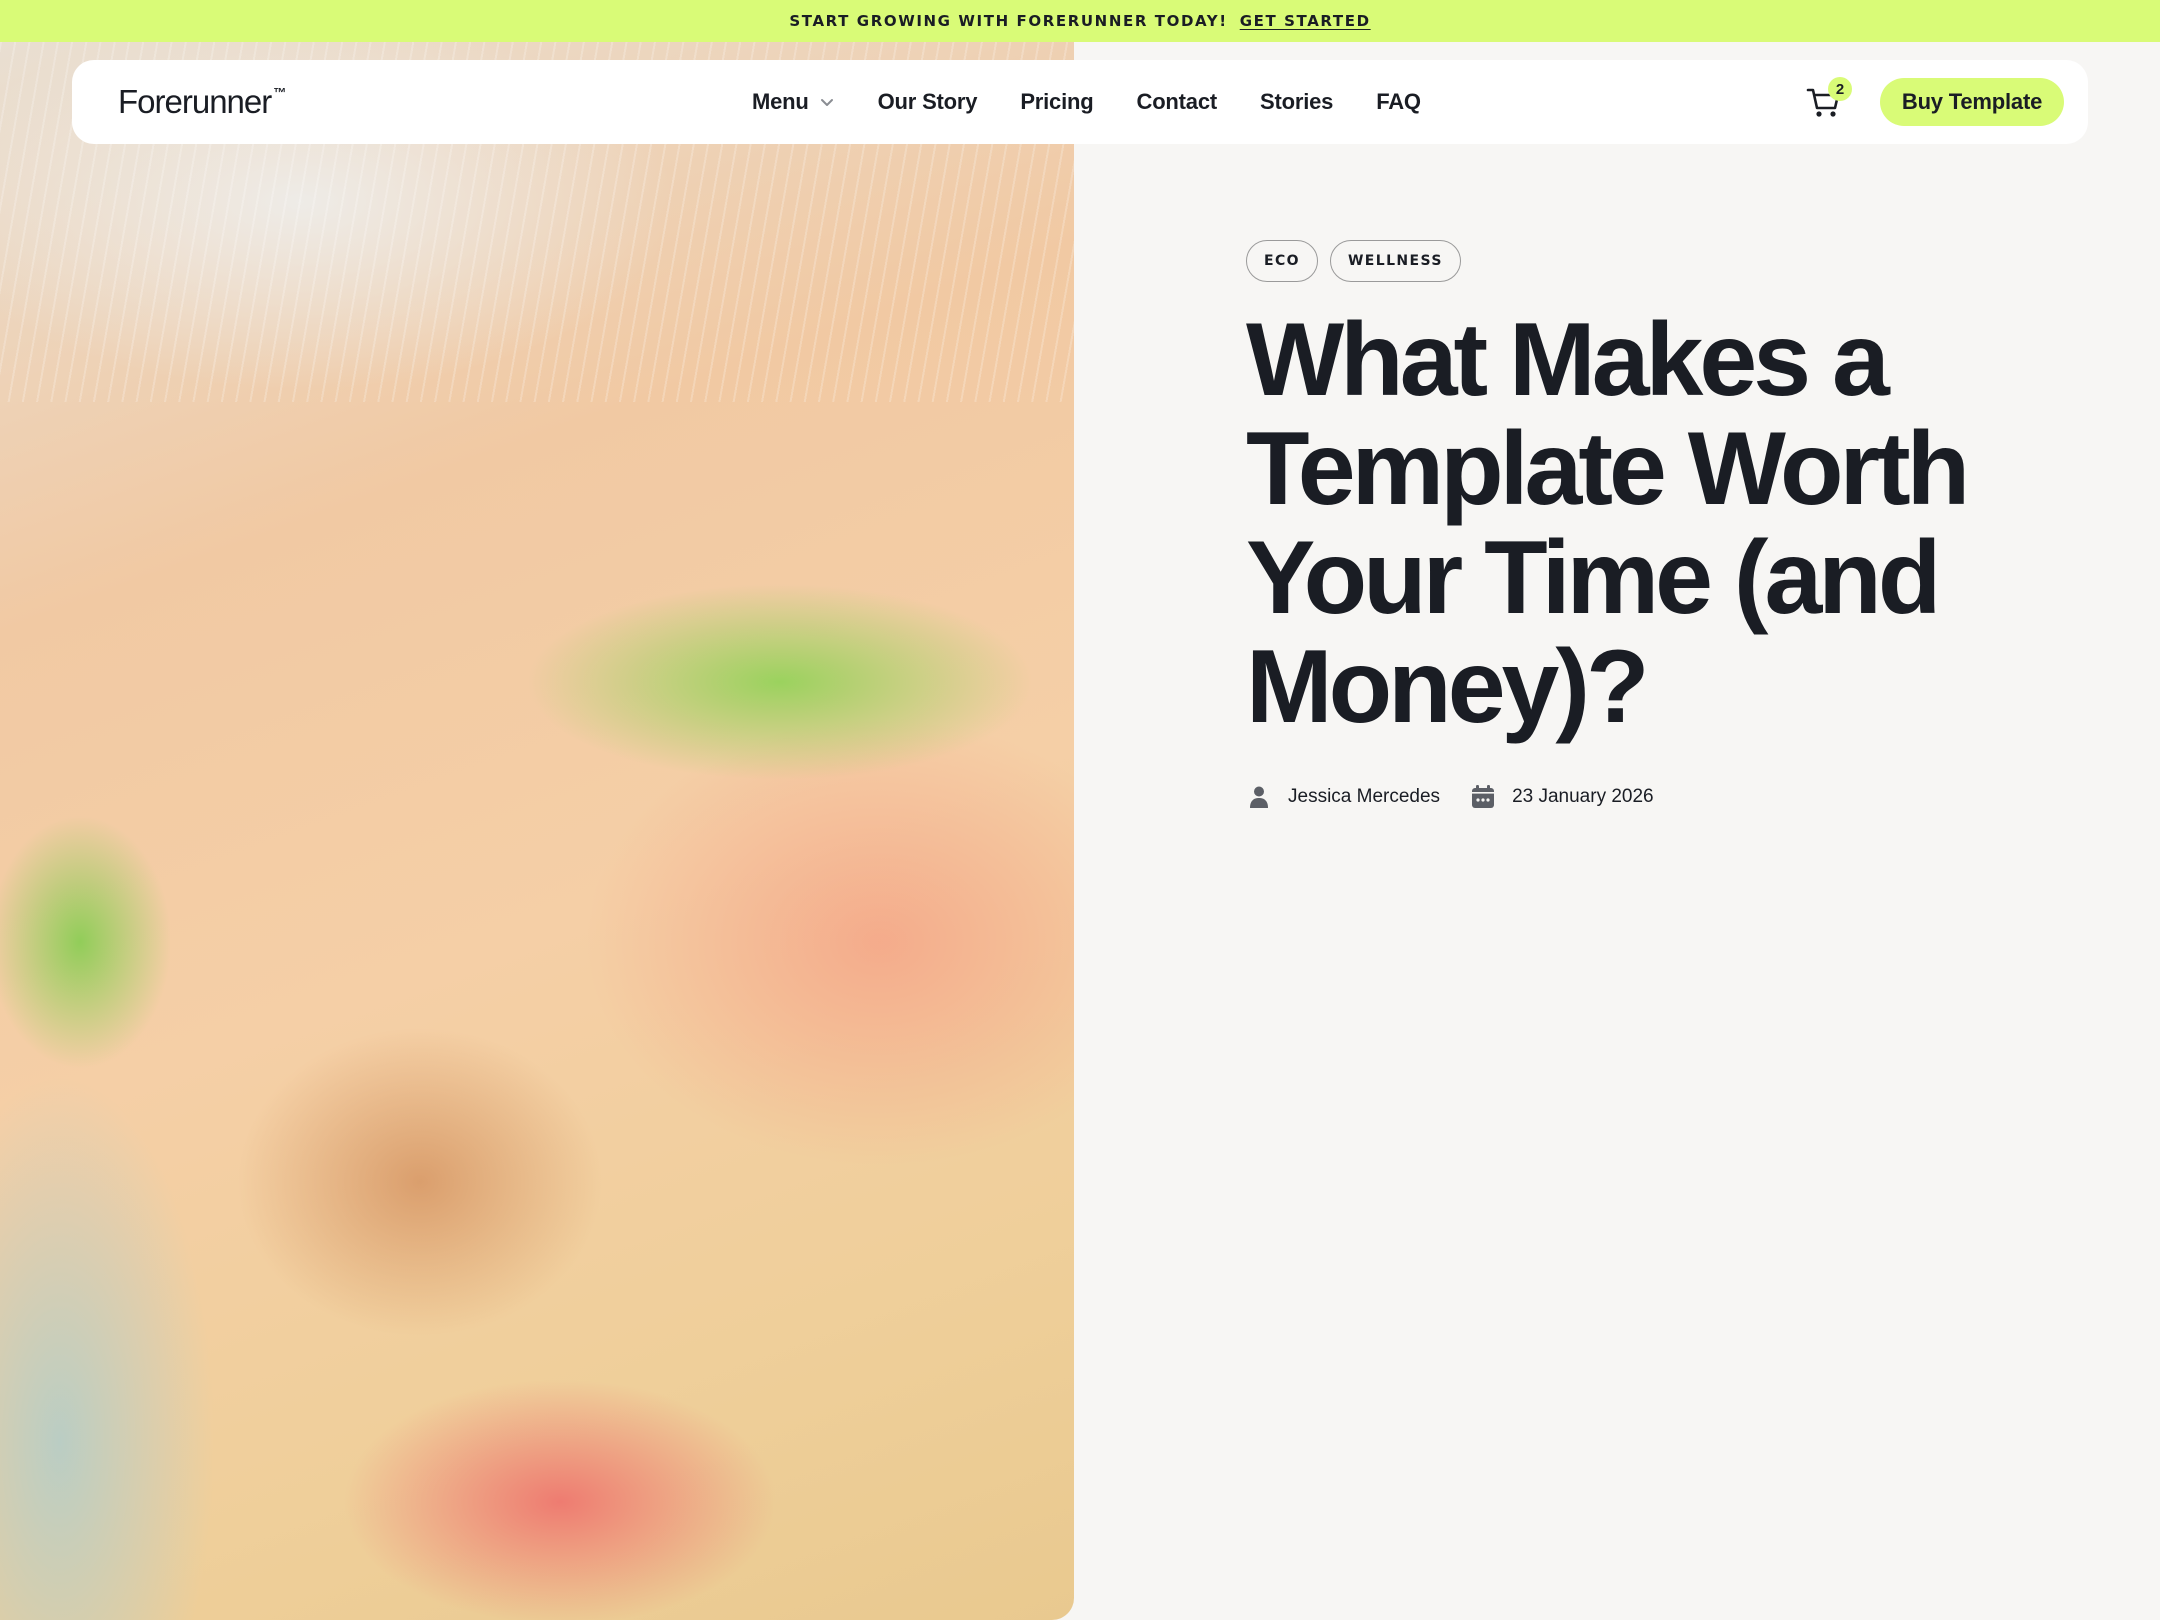  I want to click on chevron-down-icon, so click(826, 102).